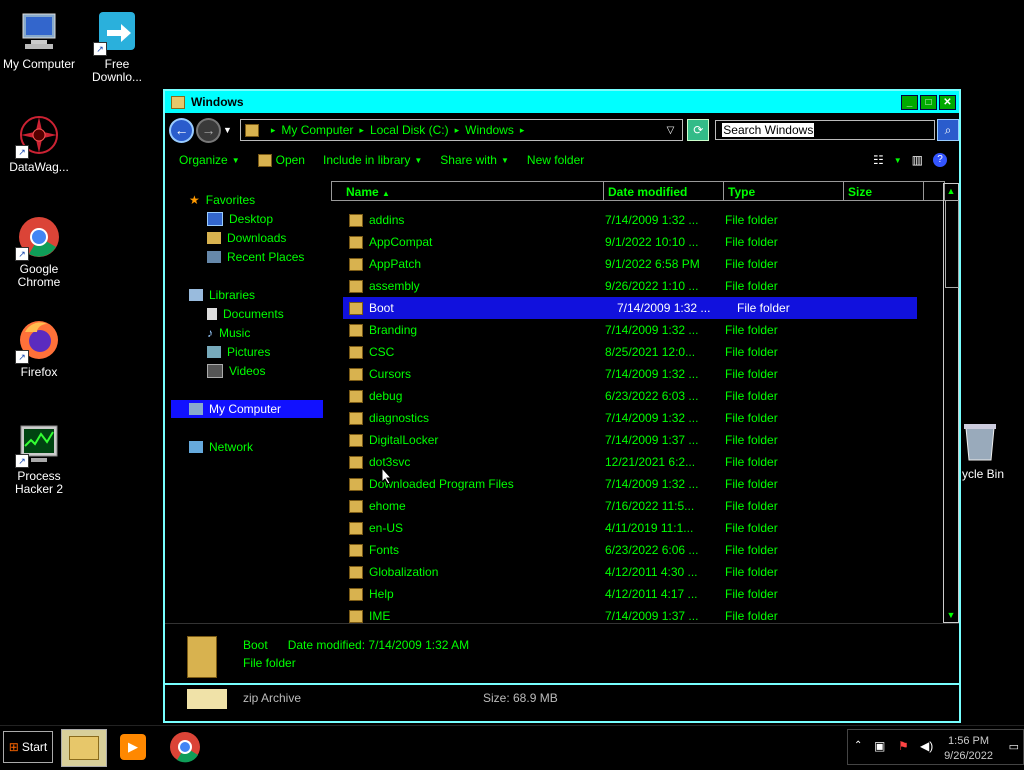 The width and height of the screenshot is (1024, 770). Describe the element at coordinates (698, 130) in the screenshot. I see `refresh-button: ⟳` at that location.